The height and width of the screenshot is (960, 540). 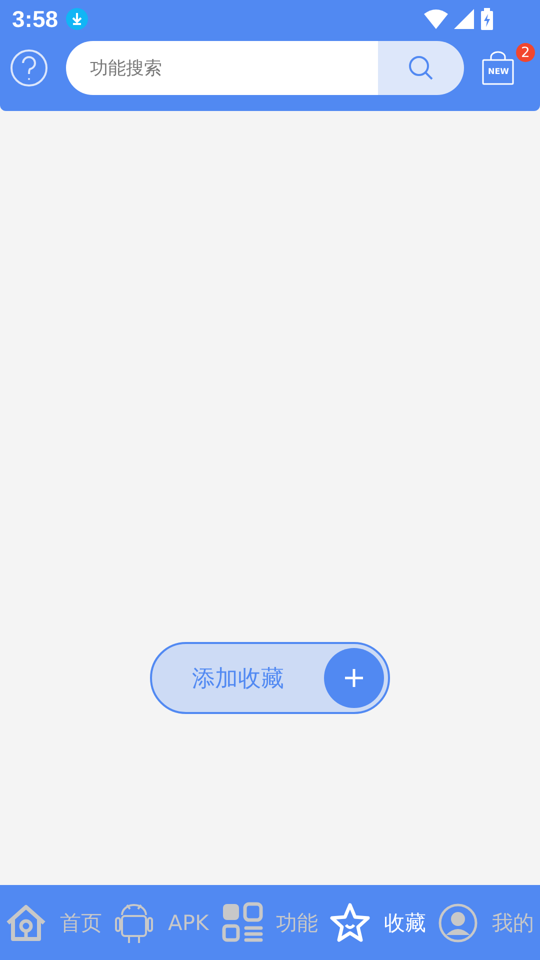 What do you see at coordinates (486, 922) in the screenshot?
I see `nav-tab: 我的` at bounding box center [486, 922].